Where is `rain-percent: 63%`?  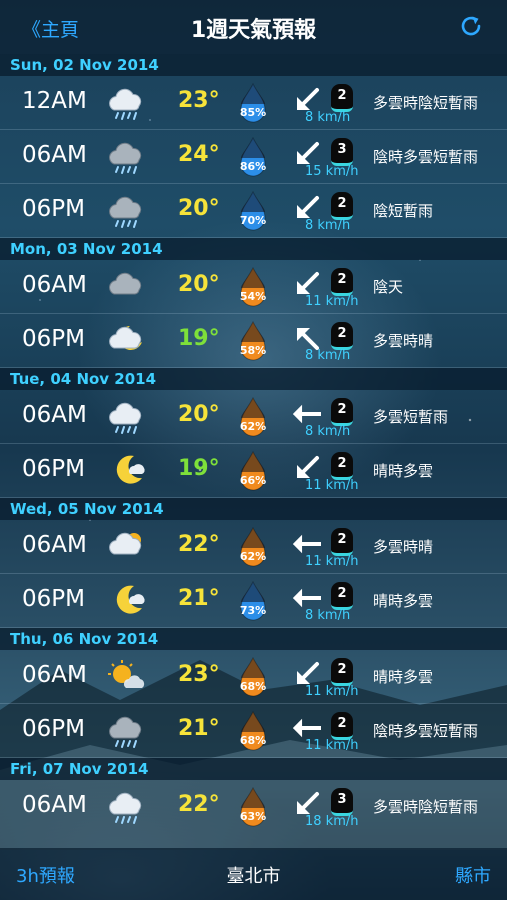 rain-percent: 63% is located at coordinates (253, 816).